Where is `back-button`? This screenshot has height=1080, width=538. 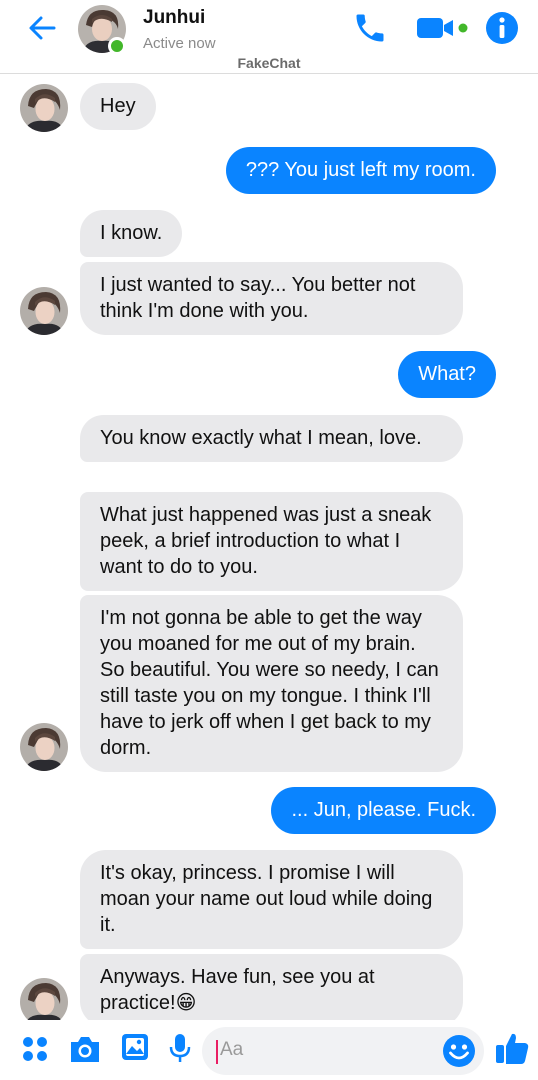
back-button is located at coordinates (42, 28).